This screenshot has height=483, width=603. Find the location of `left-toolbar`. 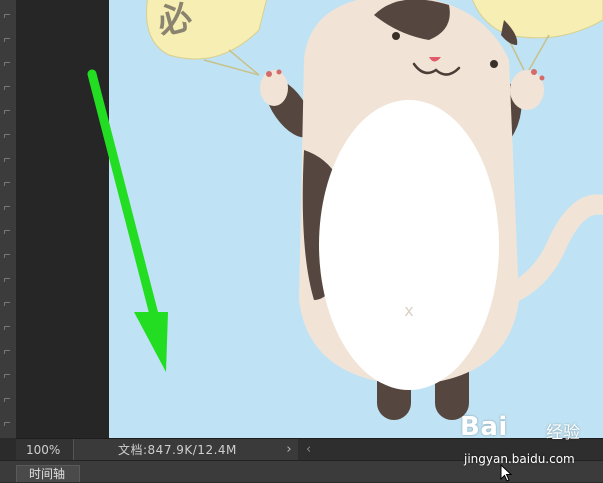

left-toolbar is located at coordinates (8, 219).